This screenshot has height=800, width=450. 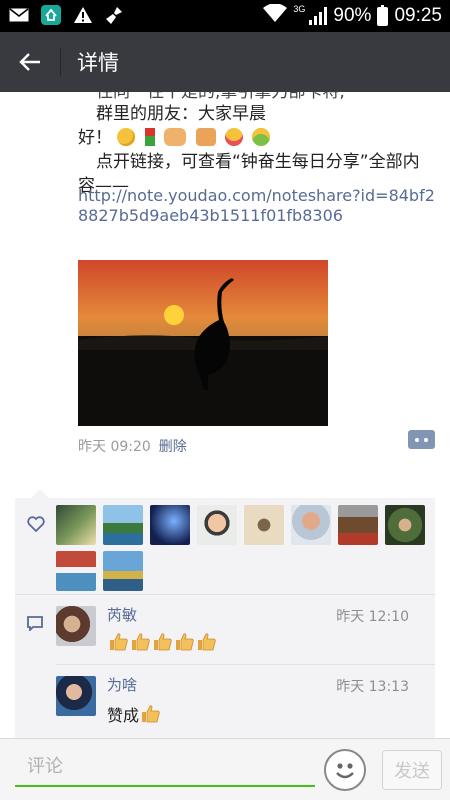 I want to click on comment-time: 昨天 13:13, so click(x=372, y=687).